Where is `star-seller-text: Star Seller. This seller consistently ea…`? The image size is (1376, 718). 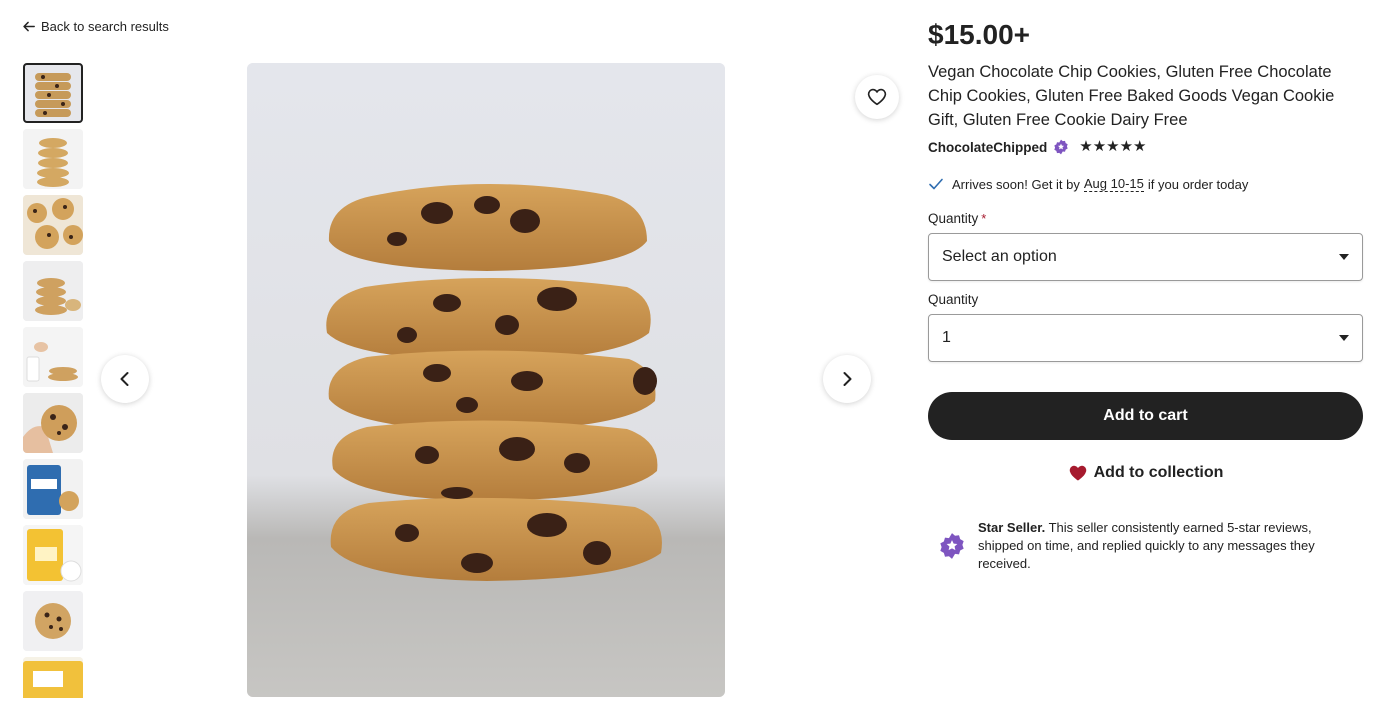
star-seller-text: Star Seller. This seller consistently ea… is located at coordinates (1168, 546).